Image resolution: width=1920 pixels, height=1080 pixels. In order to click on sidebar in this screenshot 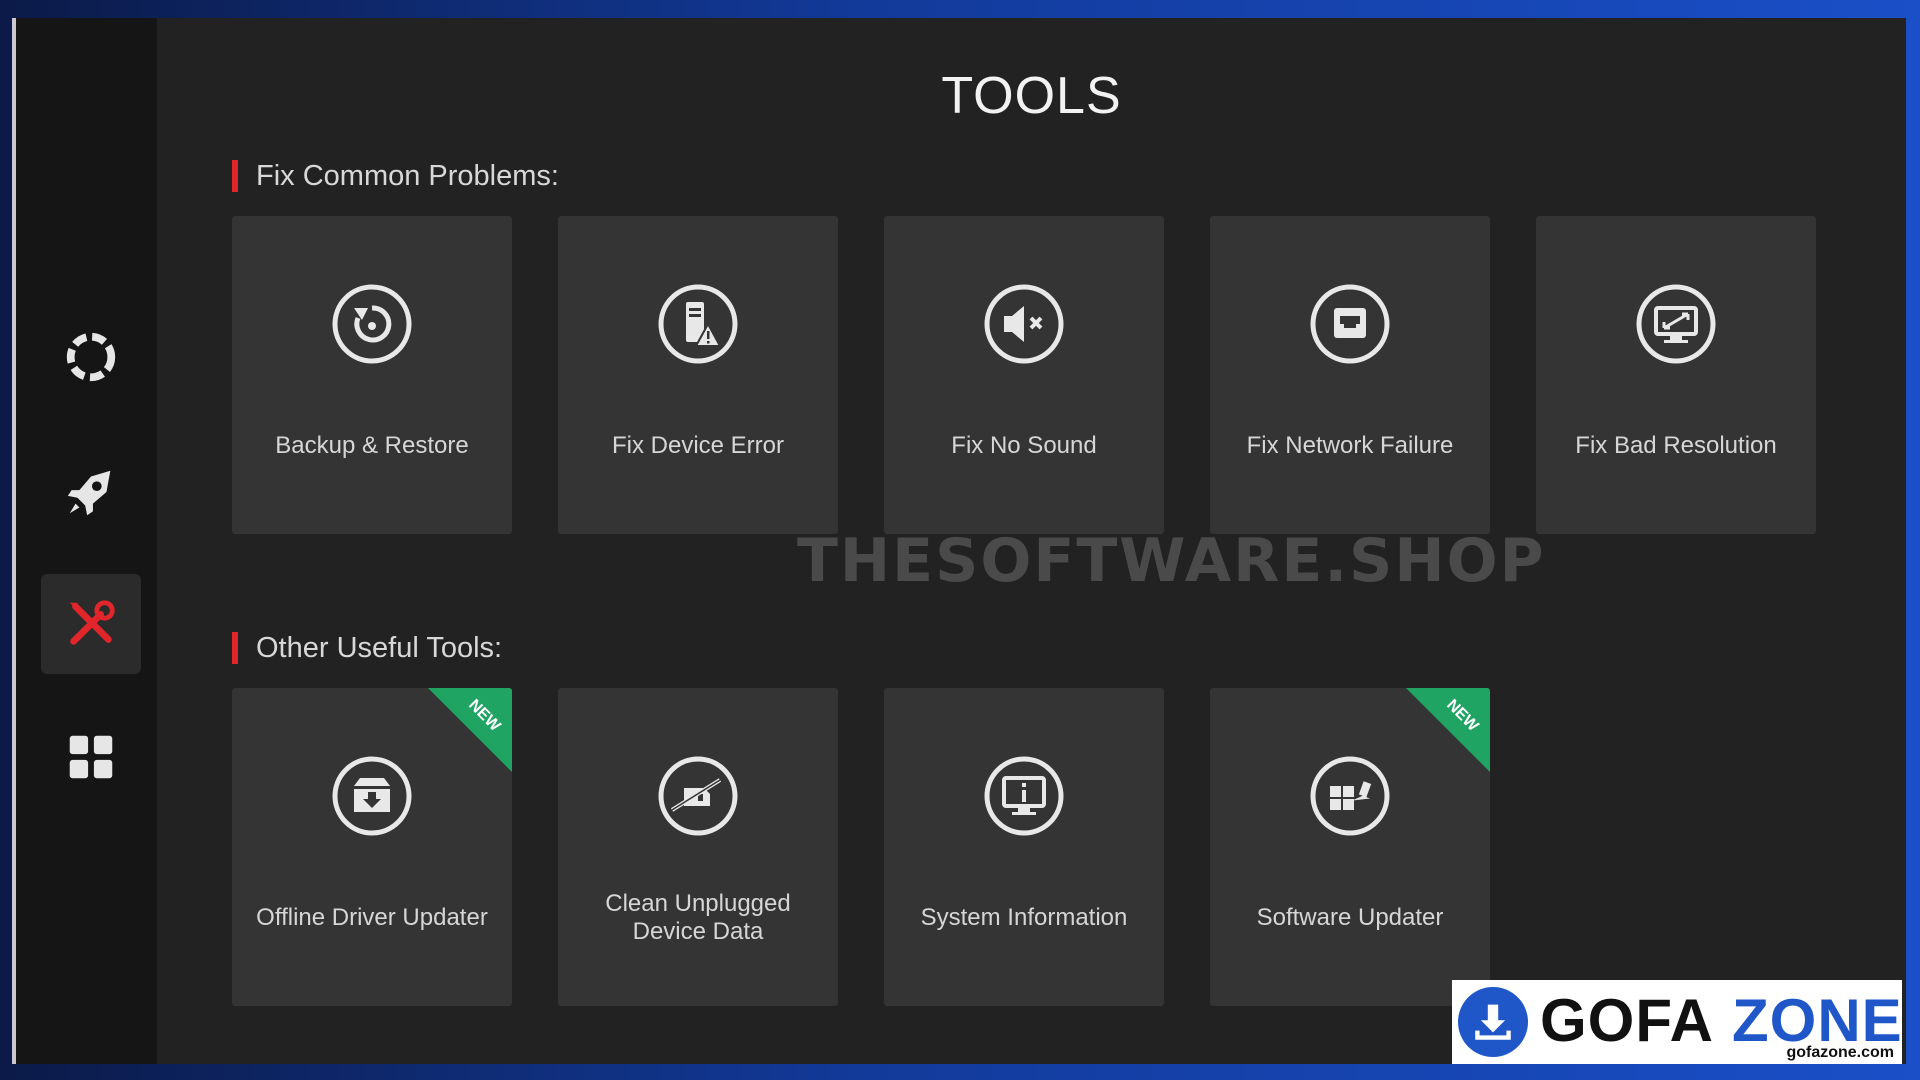, I will do `click(86, 541)`.